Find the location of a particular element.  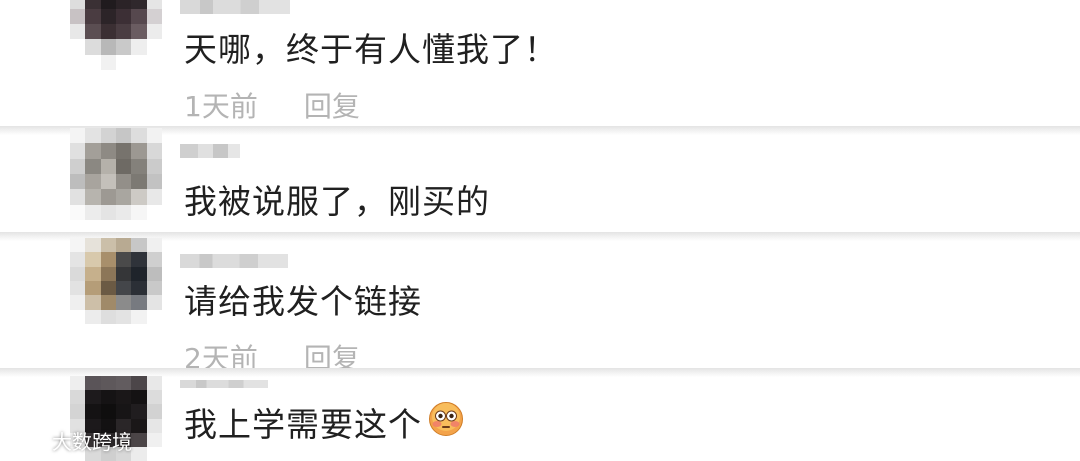

comment-text: 请给我发个链接 is located at coordinates (303, 301).